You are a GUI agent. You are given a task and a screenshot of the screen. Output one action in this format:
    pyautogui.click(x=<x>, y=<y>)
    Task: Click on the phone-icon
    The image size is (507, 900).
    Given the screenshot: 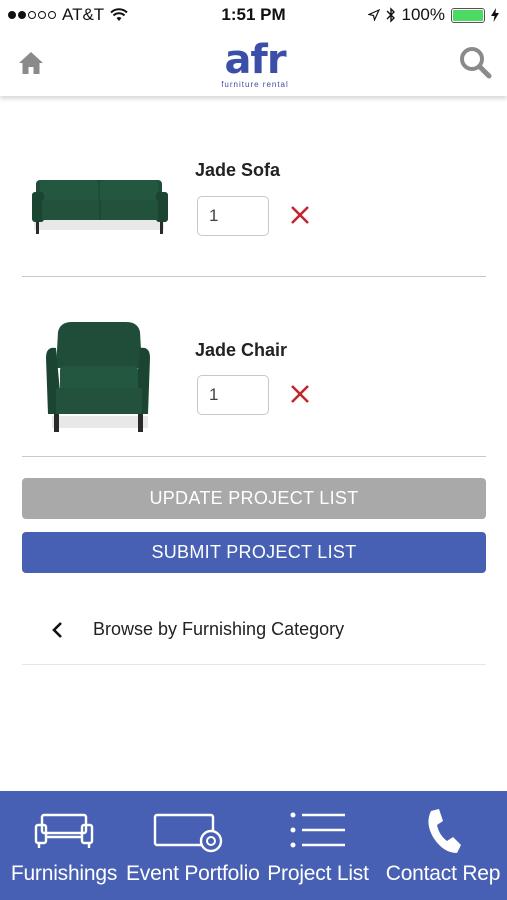 What is the action you would take?
    pyautogui.click(x=444, y=831)
    